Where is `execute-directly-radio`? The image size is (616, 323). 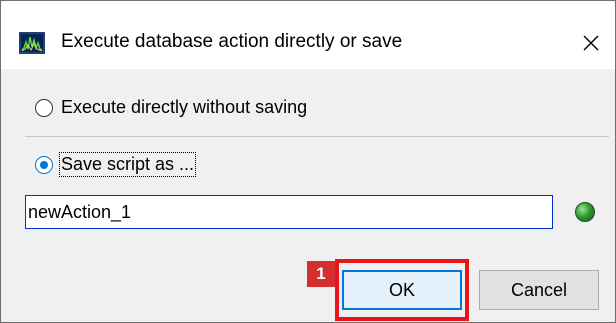 execute-directly-radio is located at coordinates (44, 107).